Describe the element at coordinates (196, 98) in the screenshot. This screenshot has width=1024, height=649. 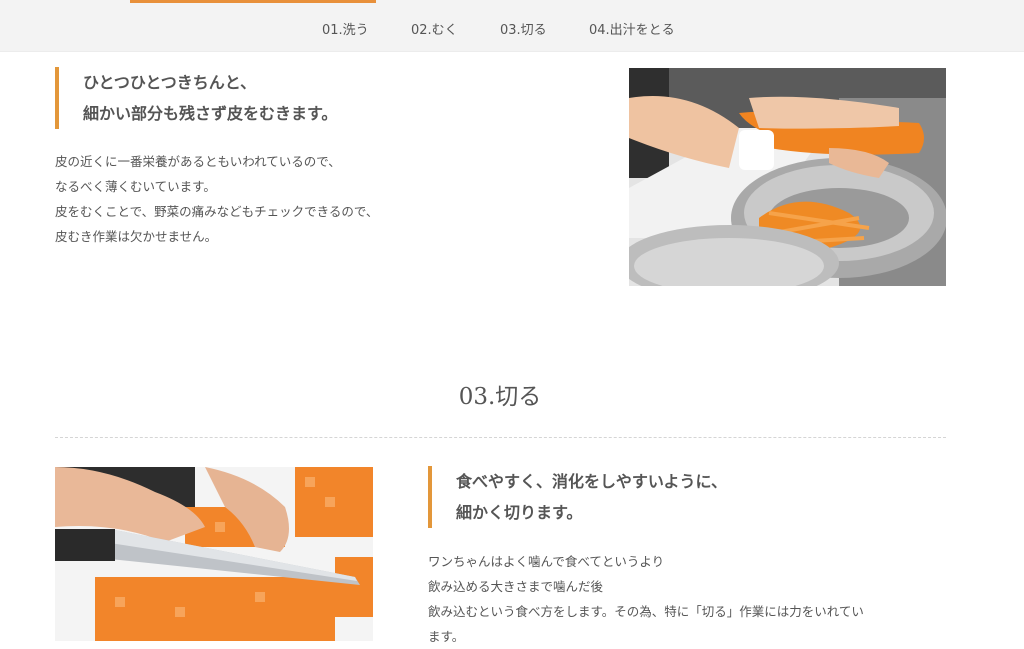
I see `peel-headline: ひとつひとつきちんと、 細かい部分も残さず皮をむきます。` at that location.